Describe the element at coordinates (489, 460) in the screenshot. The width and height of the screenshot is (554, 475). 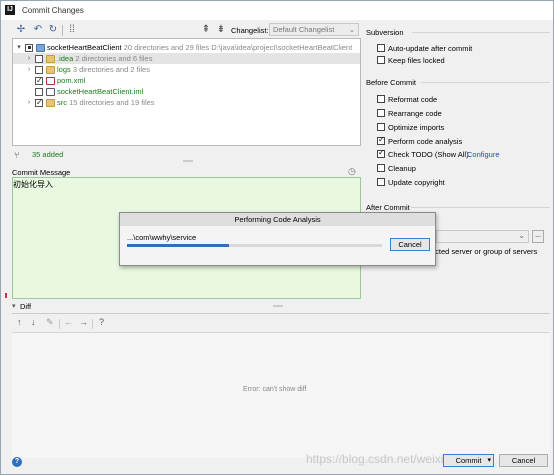
I see `chevron-down-icon: ▾` at that location.